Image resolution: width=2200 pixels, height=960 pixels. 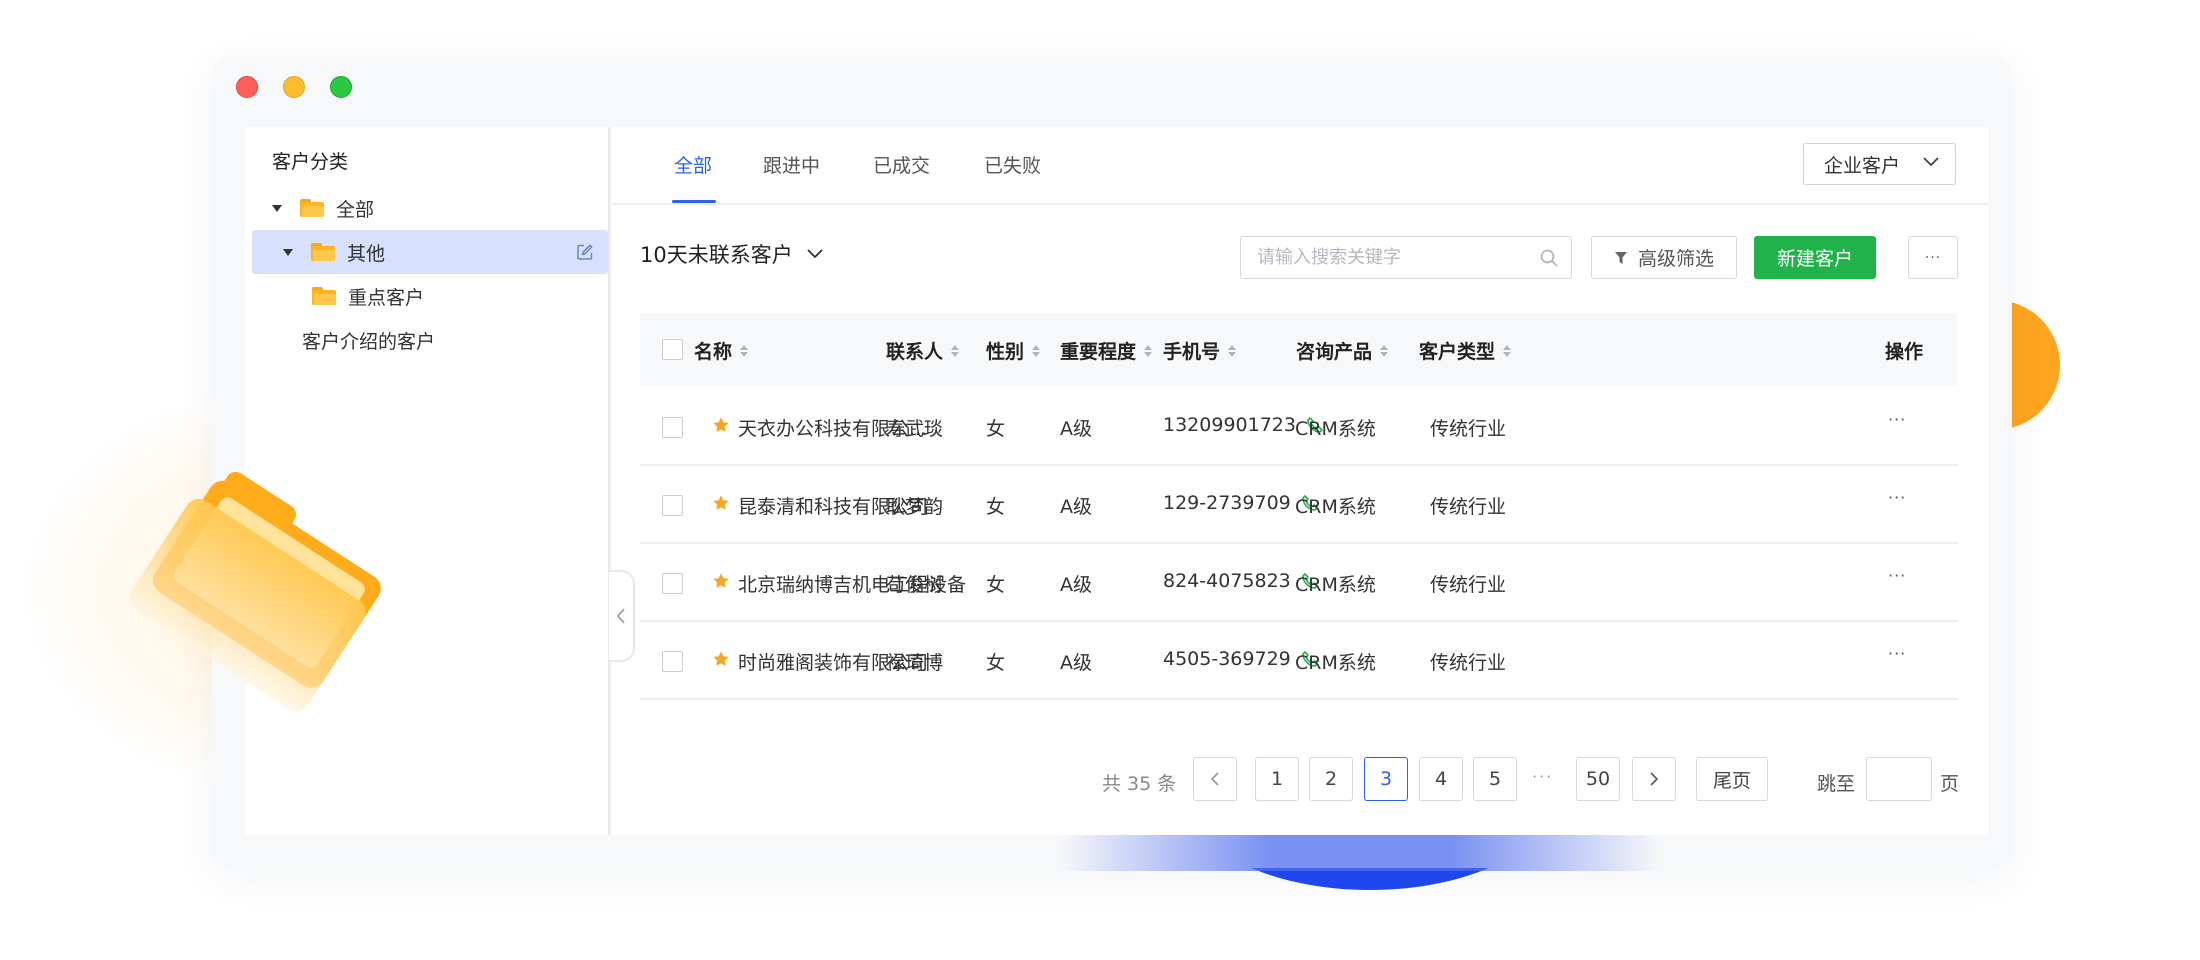 What do you see at coordinates (1331, 779) in the screenshot?
I see `page-button-2: 2` at bounding box center [1331, 779].